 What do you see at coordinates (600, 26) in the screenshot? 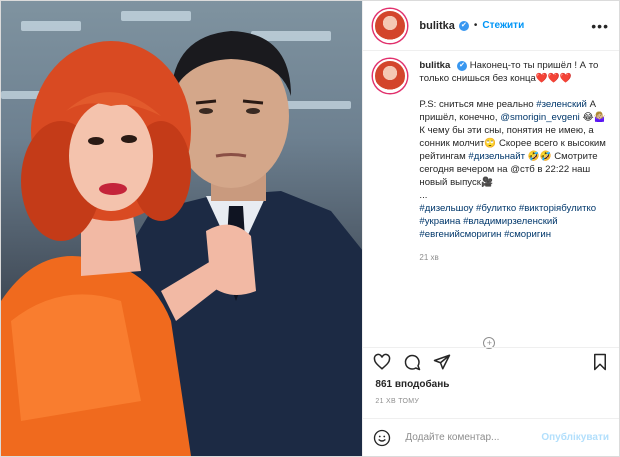
I see `more-options-icon: •••` at bounding box center [600, 26].